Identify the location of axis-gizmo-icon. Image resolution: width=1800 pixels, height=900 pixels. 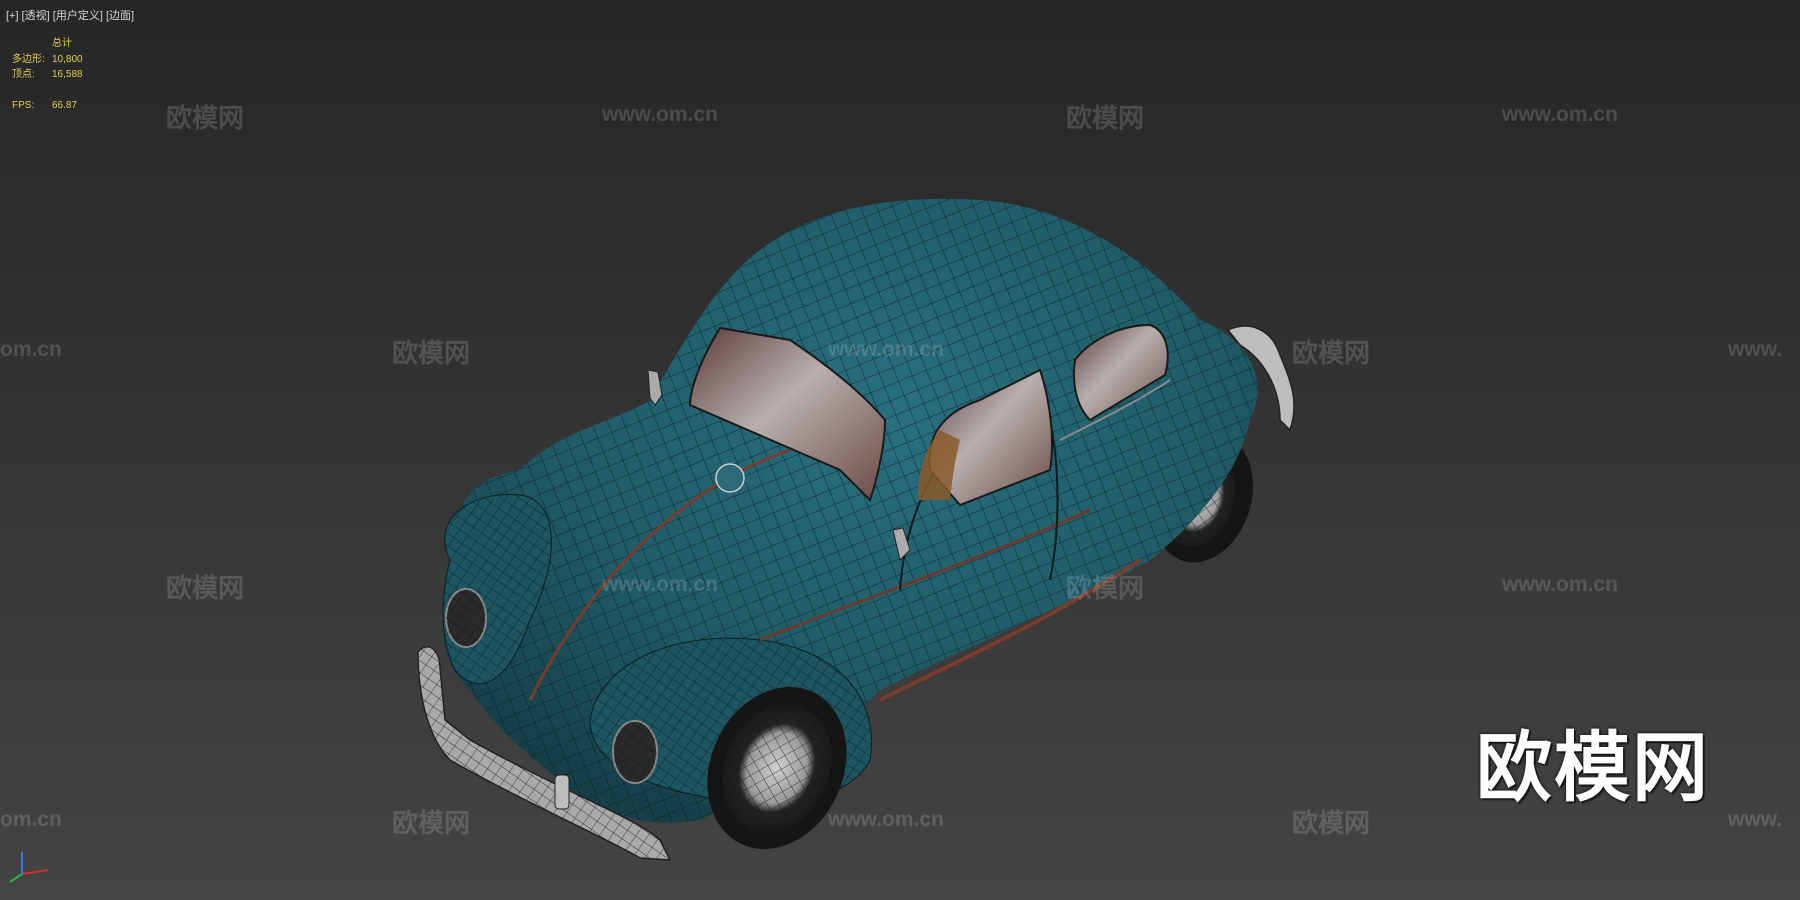
(29, 867).